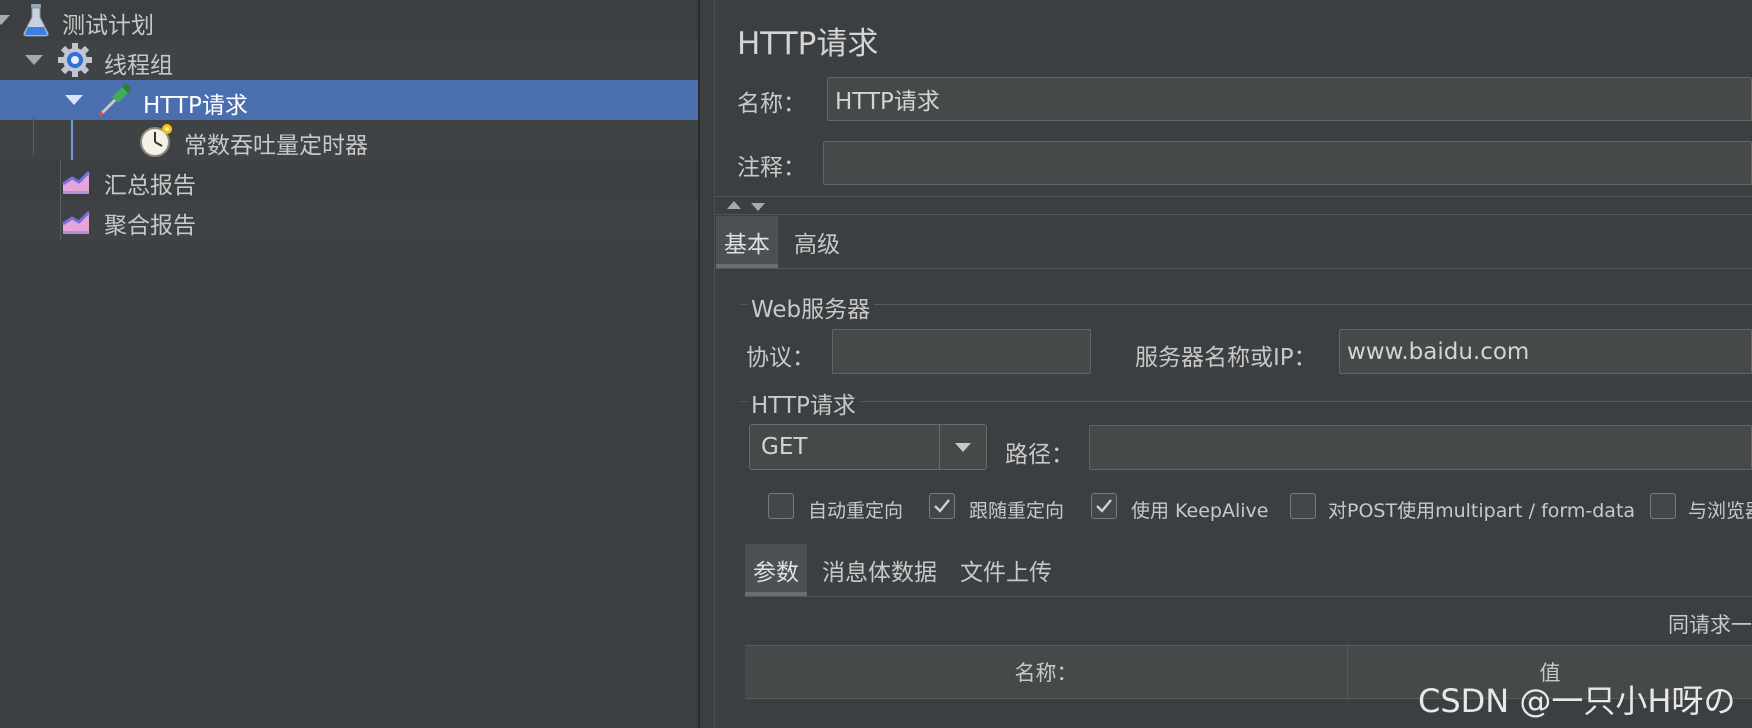 The height and width of the screenshot is (728, 1752). I want to click on server-name-field: www.baidu.com, so click(1545, 351).